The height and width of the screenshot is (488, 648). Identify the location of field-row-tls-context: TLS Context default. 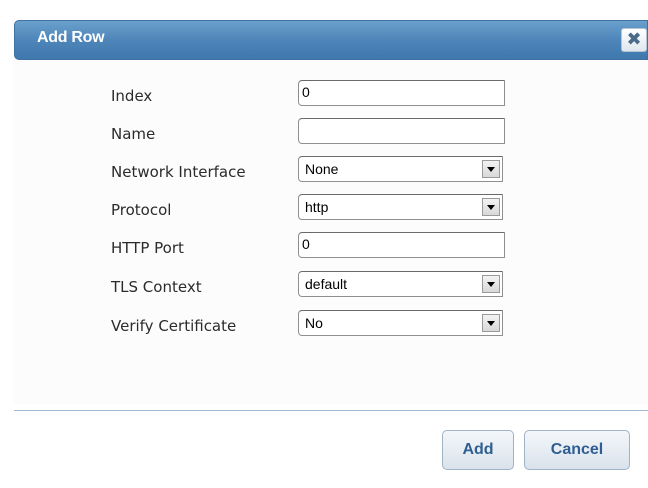
(331, 286).